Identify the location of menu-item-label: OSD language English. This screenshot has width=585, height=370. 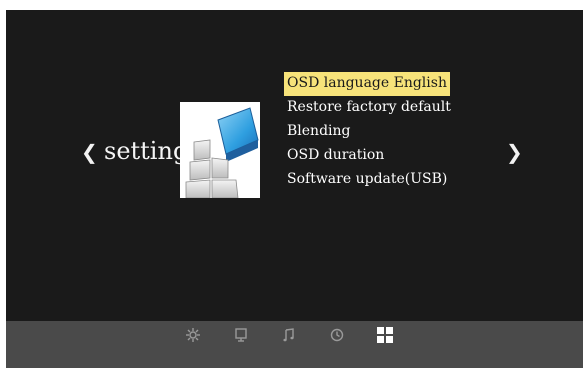
(367, 84).